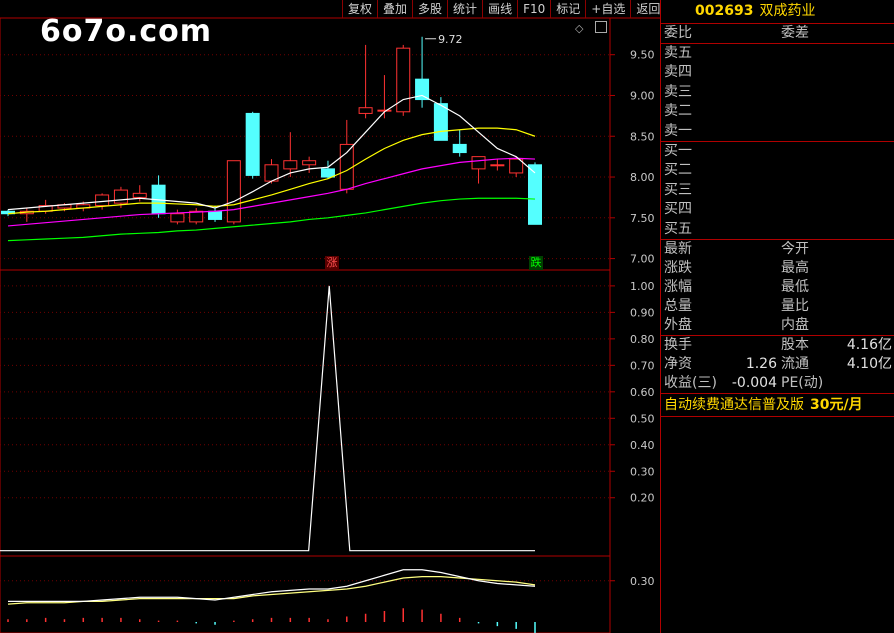  What do you see at coordinates (642, 177) in the screenshot?
I see `price-tick-label: 8.00` at bounding box center [642, 177].